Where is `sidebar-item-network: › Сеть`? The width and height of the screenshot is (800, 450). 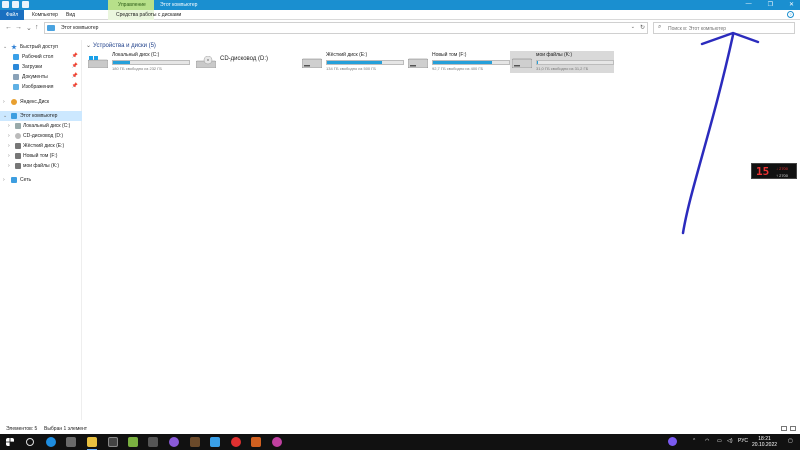 sidebar-item-network: › Сеть is located at coordinates (41, 180).